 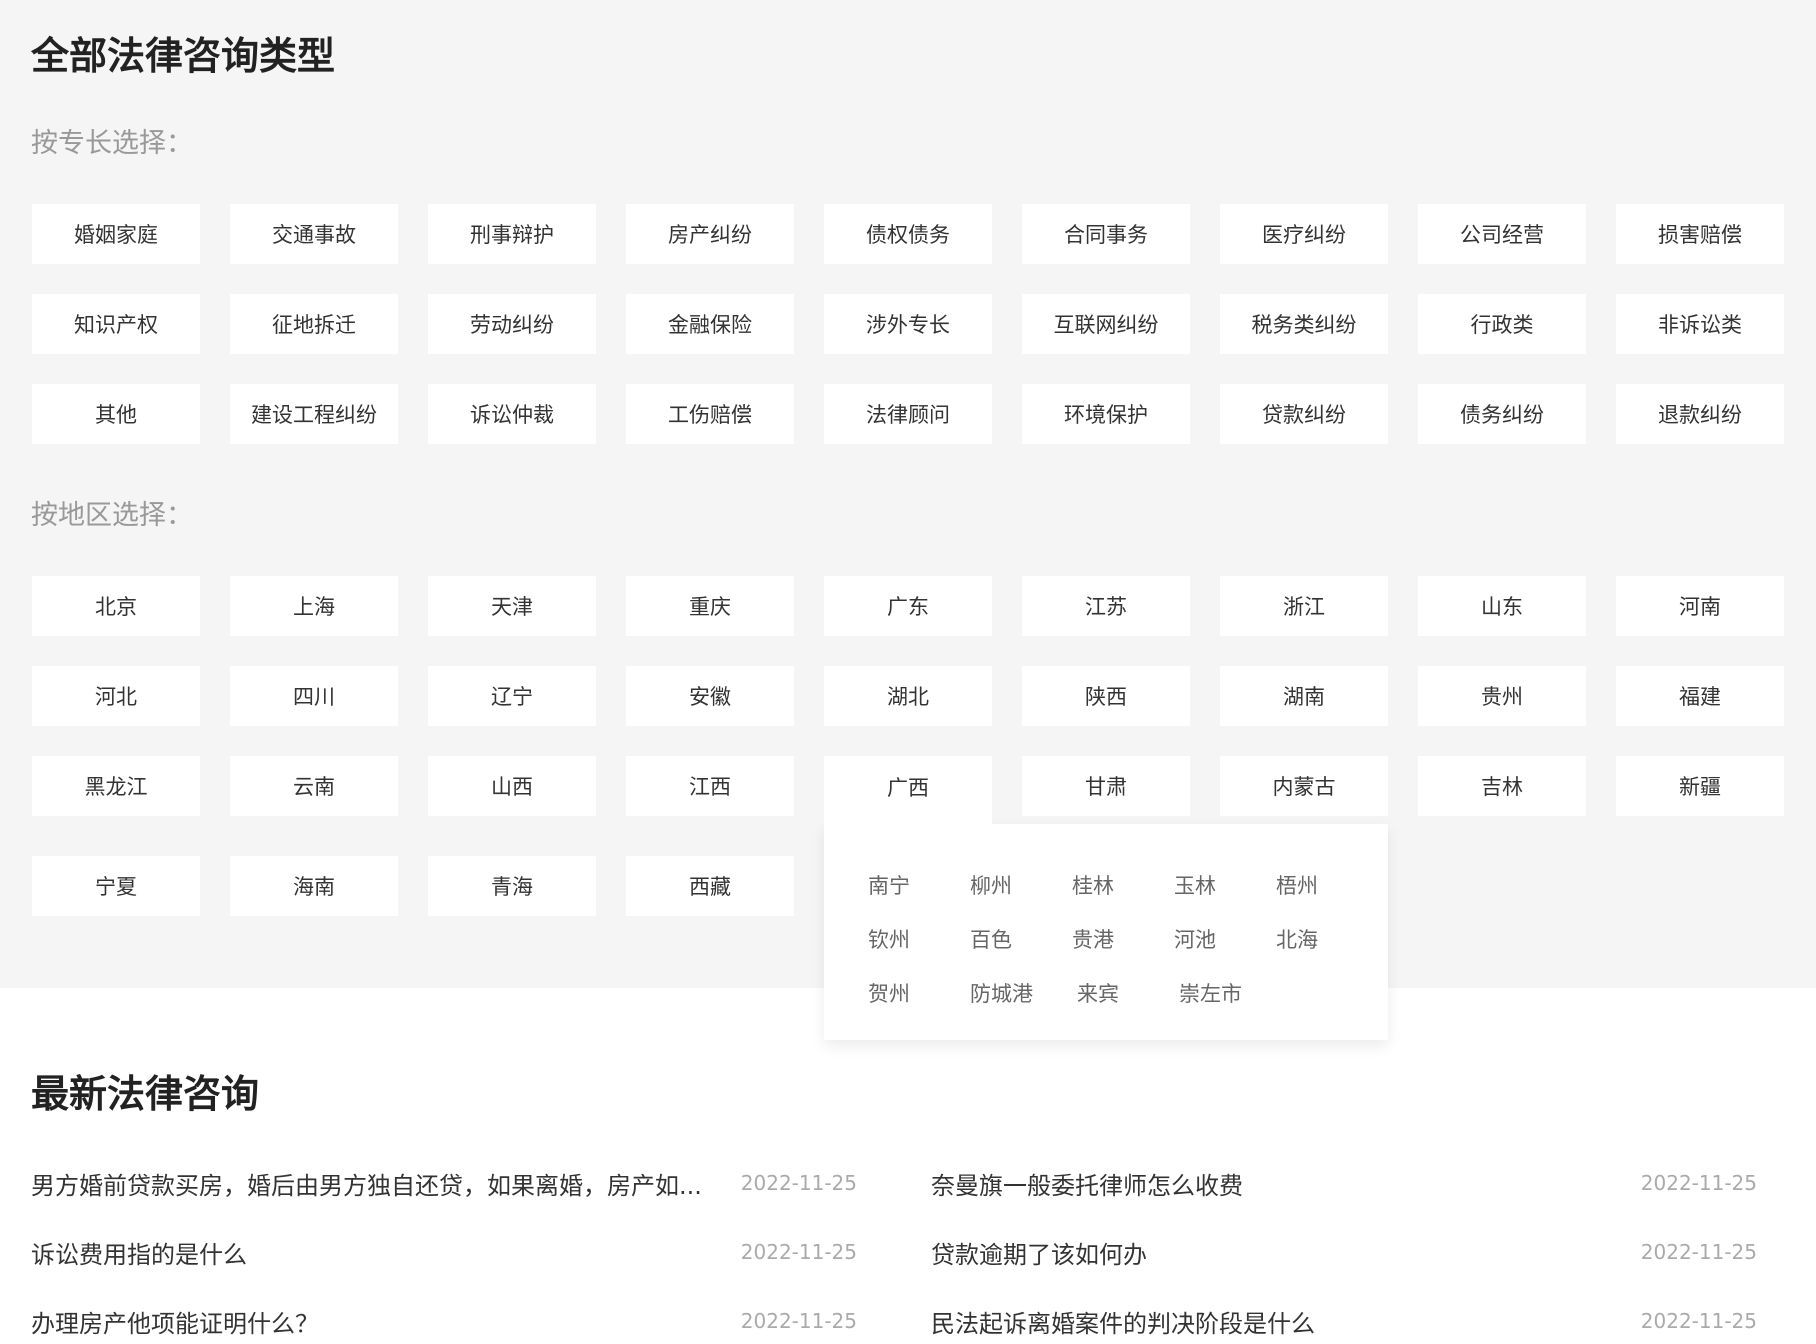 I want to click on region-tag: 四川, so click(x=314, y=696).